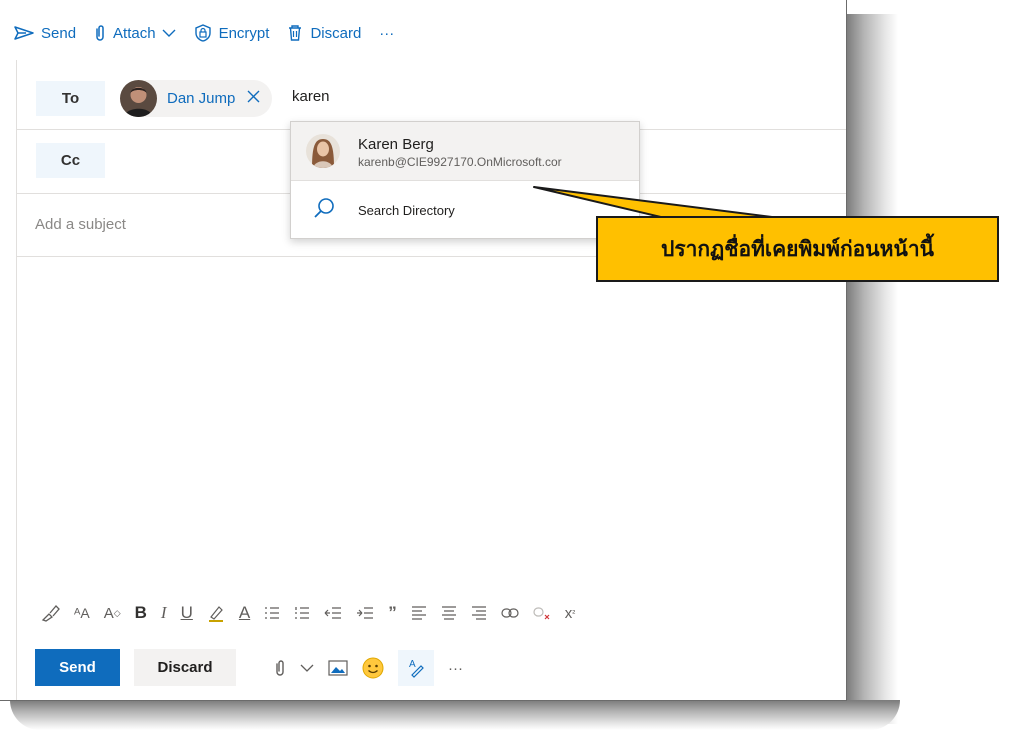 The image size is (1009, 743). What do you see at coordinates (872, 369) in the screenshot?
I see `window-shadow-right` at bounding box center [872, 369].